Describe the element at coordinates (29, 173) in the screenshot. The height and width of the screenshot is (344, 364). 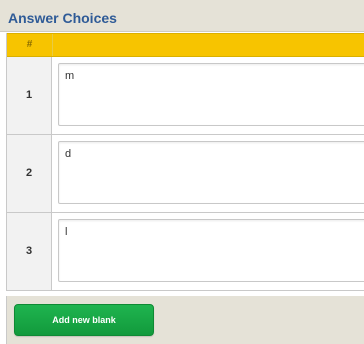
I see `row-number: 2` at that location.